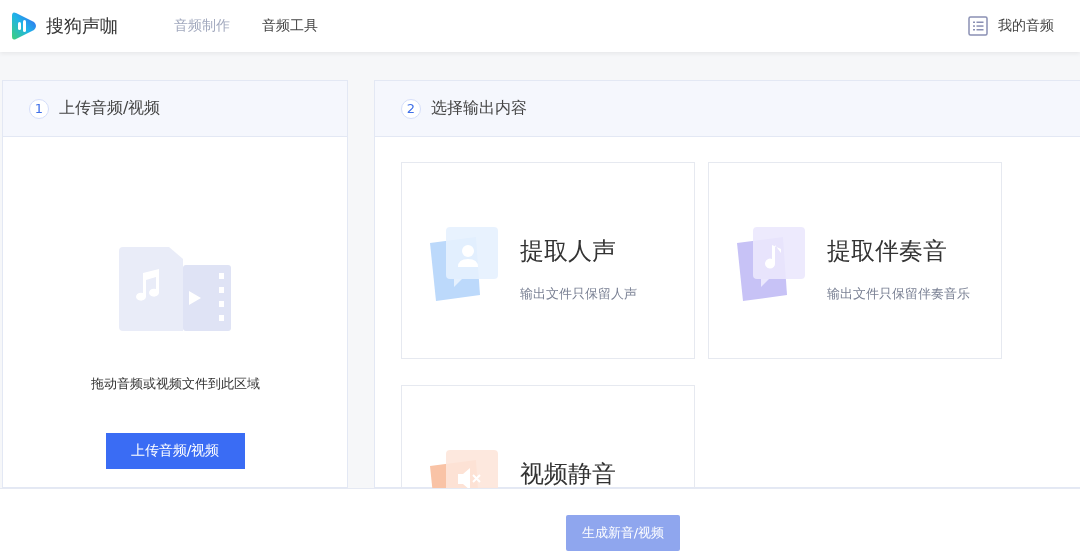 The height and width of the screenshot is (559, 1080). What do you see at coordinates (771, 263) in the screenshot?
I see `music-note-icon` at bounding box center [771, 263].